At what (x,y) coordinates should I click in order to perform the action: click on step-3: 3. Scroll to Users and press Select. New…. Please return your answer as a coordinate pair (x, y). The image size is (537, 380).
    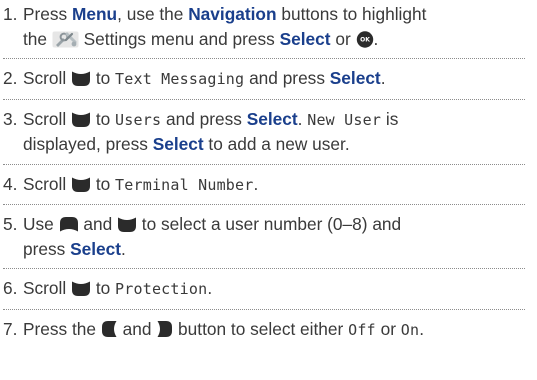
    Looking at the image, I should click on (264, 132).